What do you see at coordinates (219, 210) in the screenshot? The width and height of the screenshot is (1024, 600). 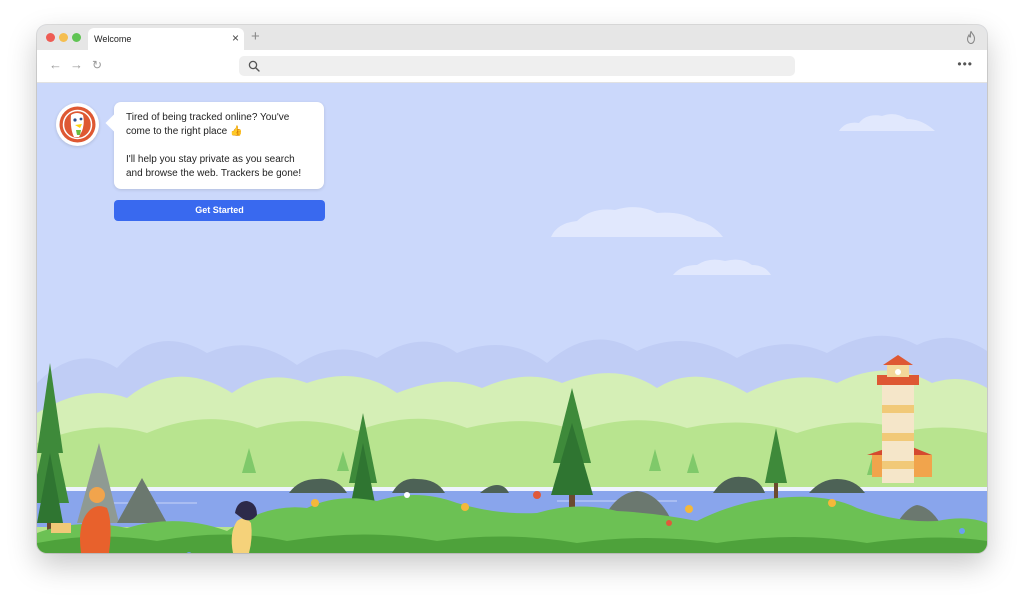 I see `get-started-button: Get Started` at bounding box center [219, 210].